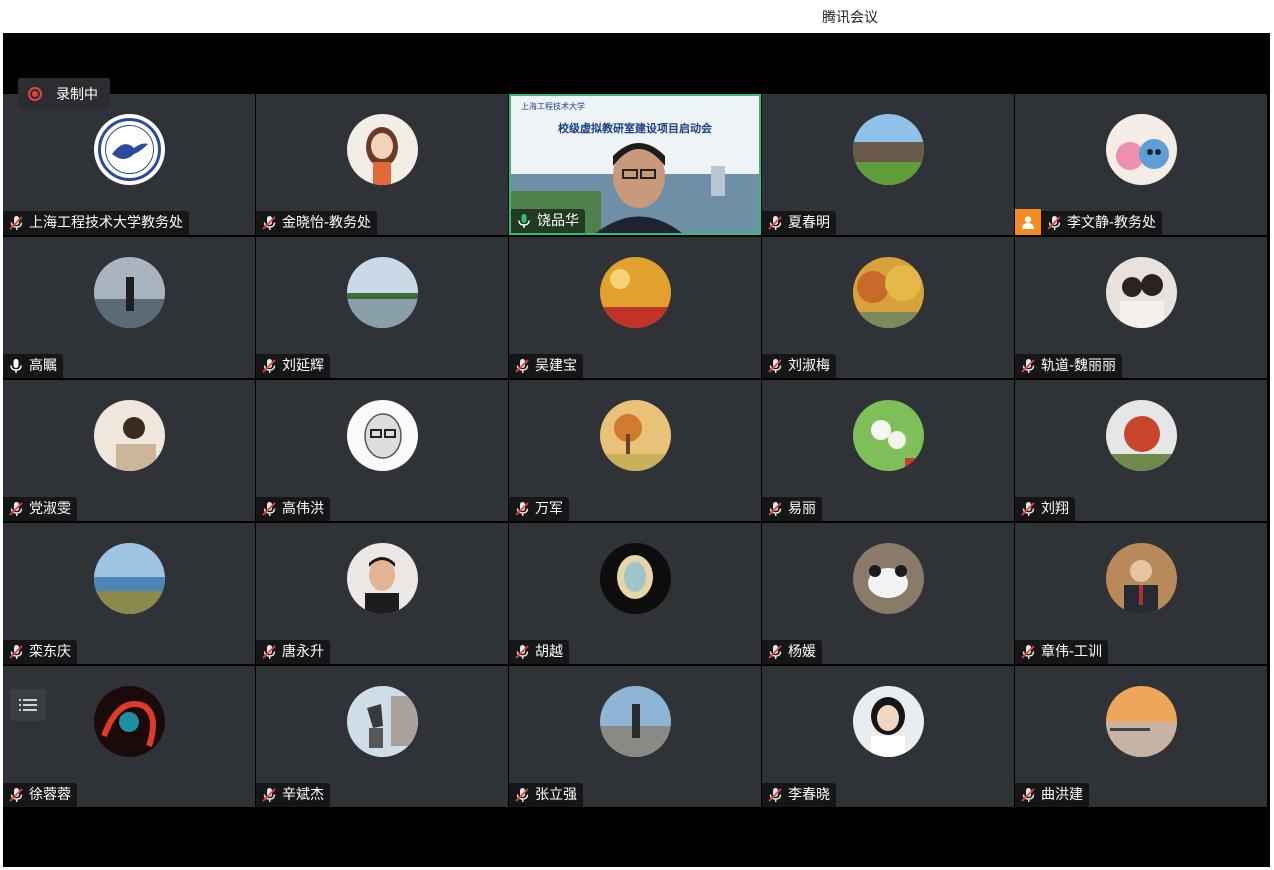 This screenshot has height=870, width=1274. I want to click on participant-tile: 上海工程技术大学教务处, so click(129, 164).